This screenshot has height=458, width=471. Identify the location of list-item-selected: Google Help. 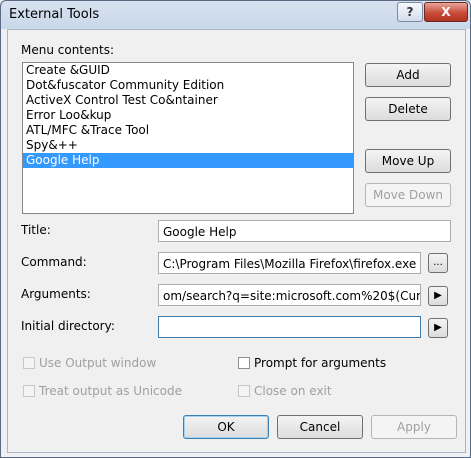
(188, 160).